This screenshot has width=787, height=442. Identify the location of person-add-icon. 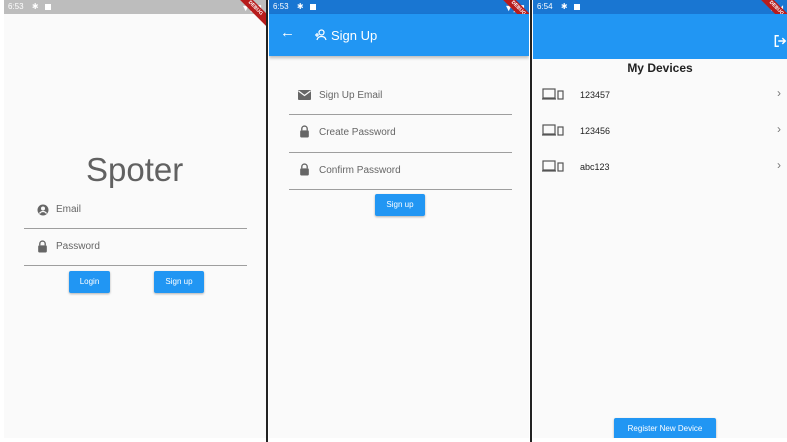
(321, 35).